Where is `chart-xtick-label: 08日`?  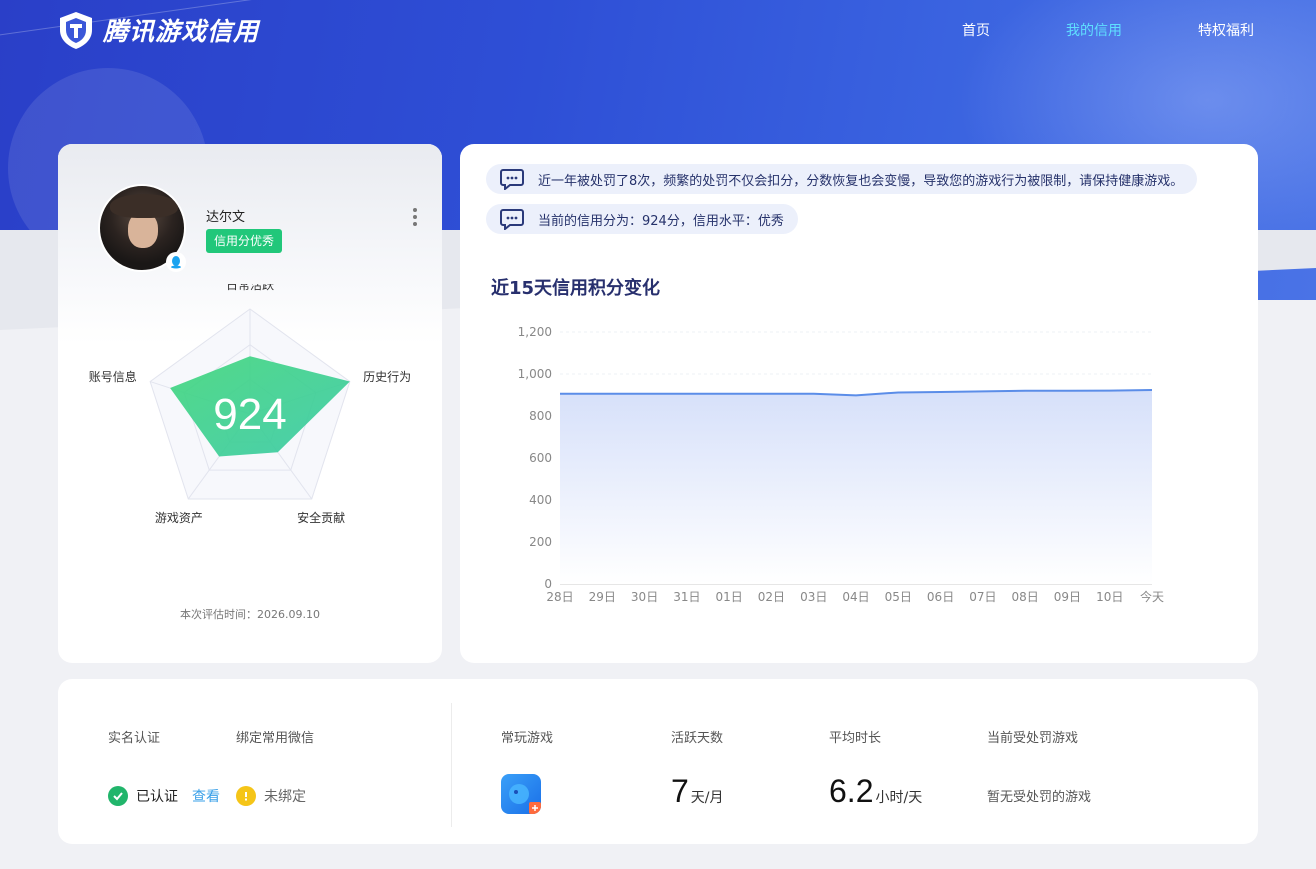
chart-xtick-label: 08日 is located at coordinates (1025, 597).